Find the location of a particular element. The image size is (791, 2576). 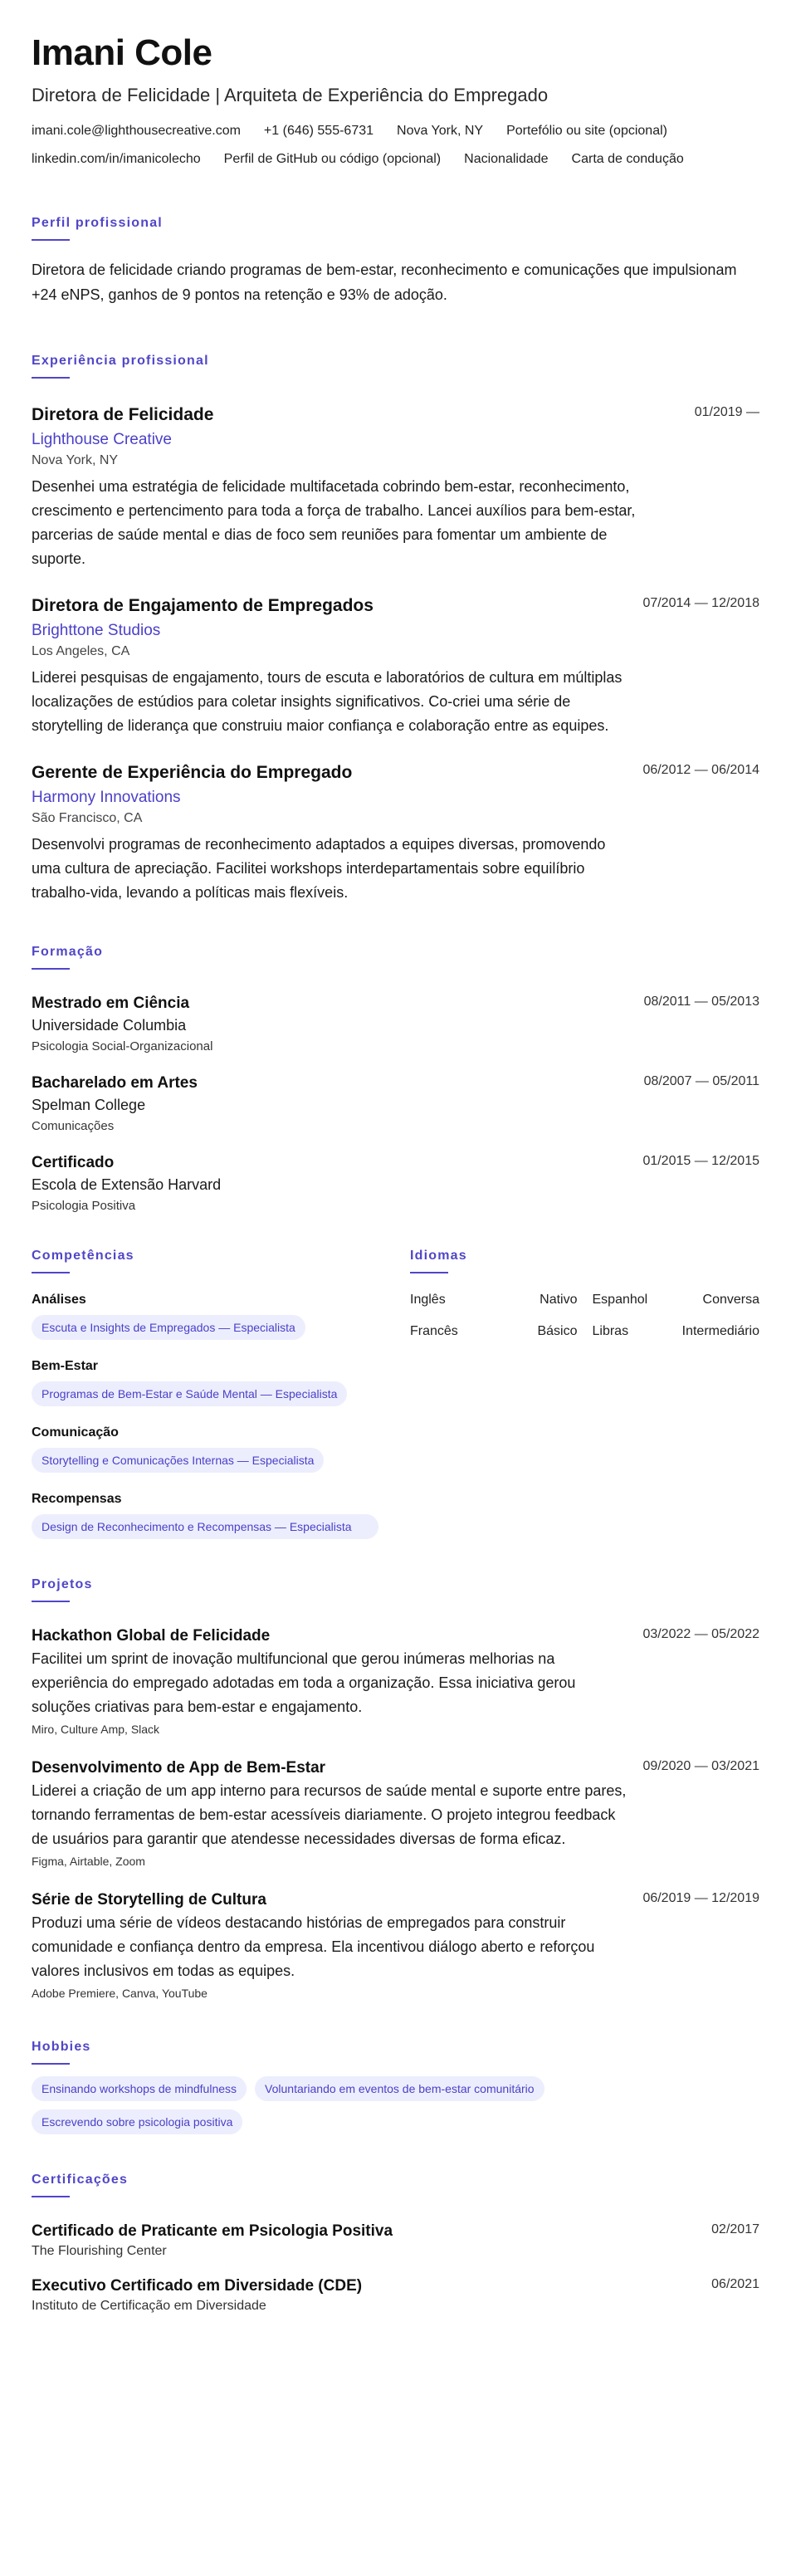

experience-location: São Francisco, CA is located at coordinates (87, 818).